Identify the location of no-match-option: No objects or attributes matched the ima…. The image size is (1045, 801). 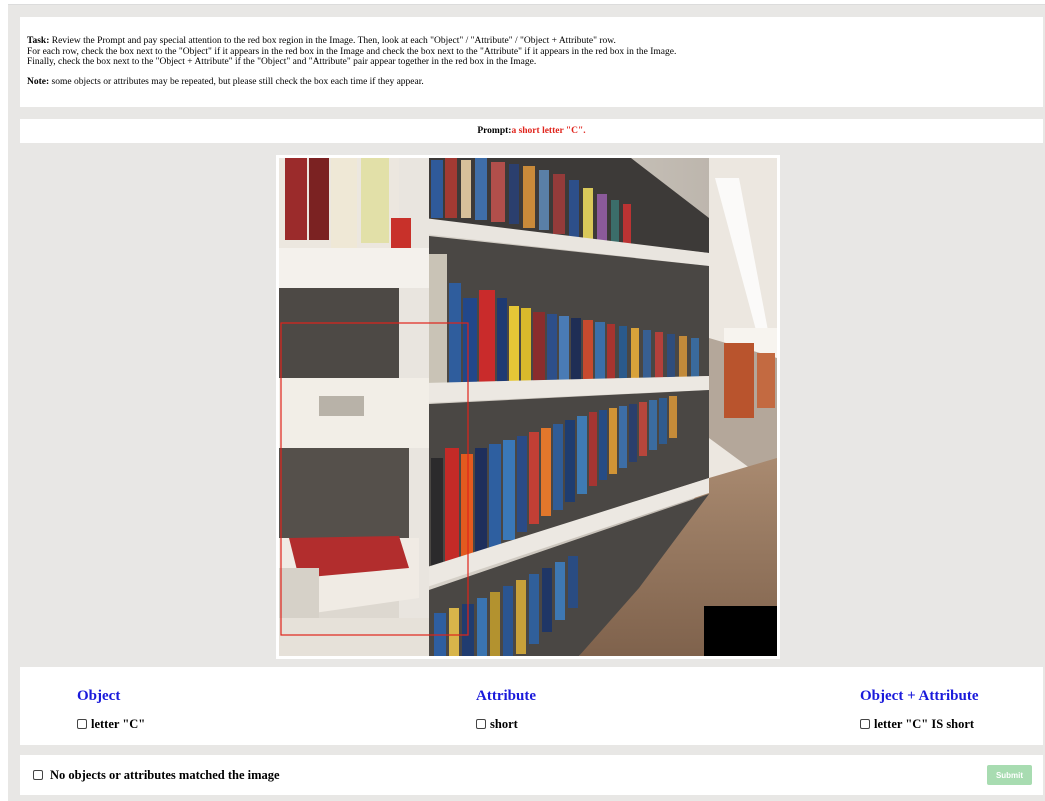
(156, 775).